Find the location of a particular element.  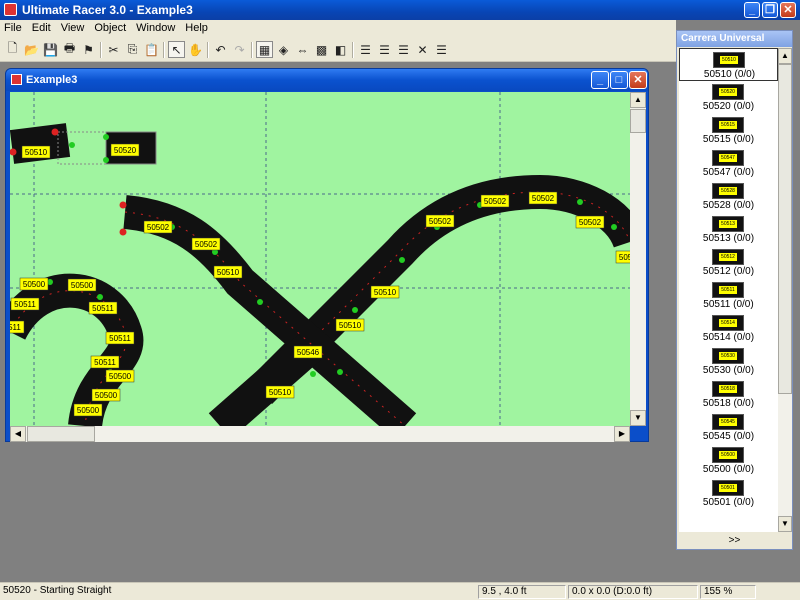

thumbnail-code: 50514 is located at coordinates (728, 323).